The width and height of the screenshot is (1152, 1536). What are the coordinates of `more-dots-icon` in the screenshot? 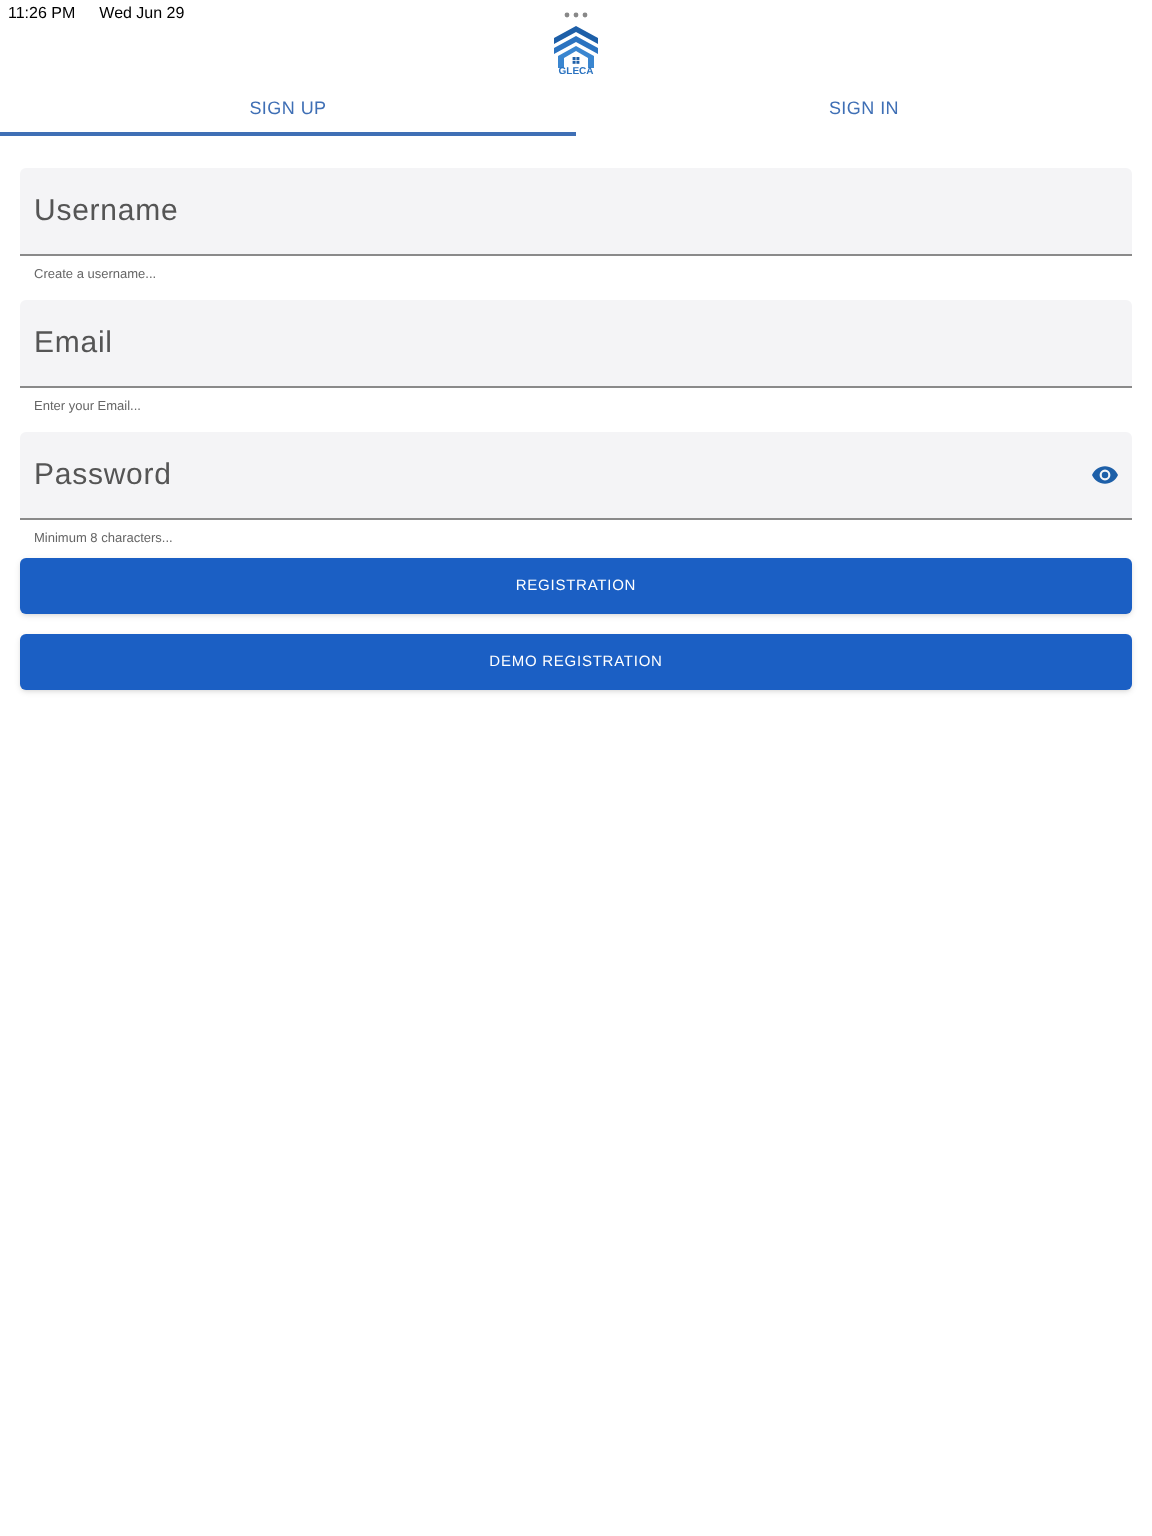 It's located at (576, 15).